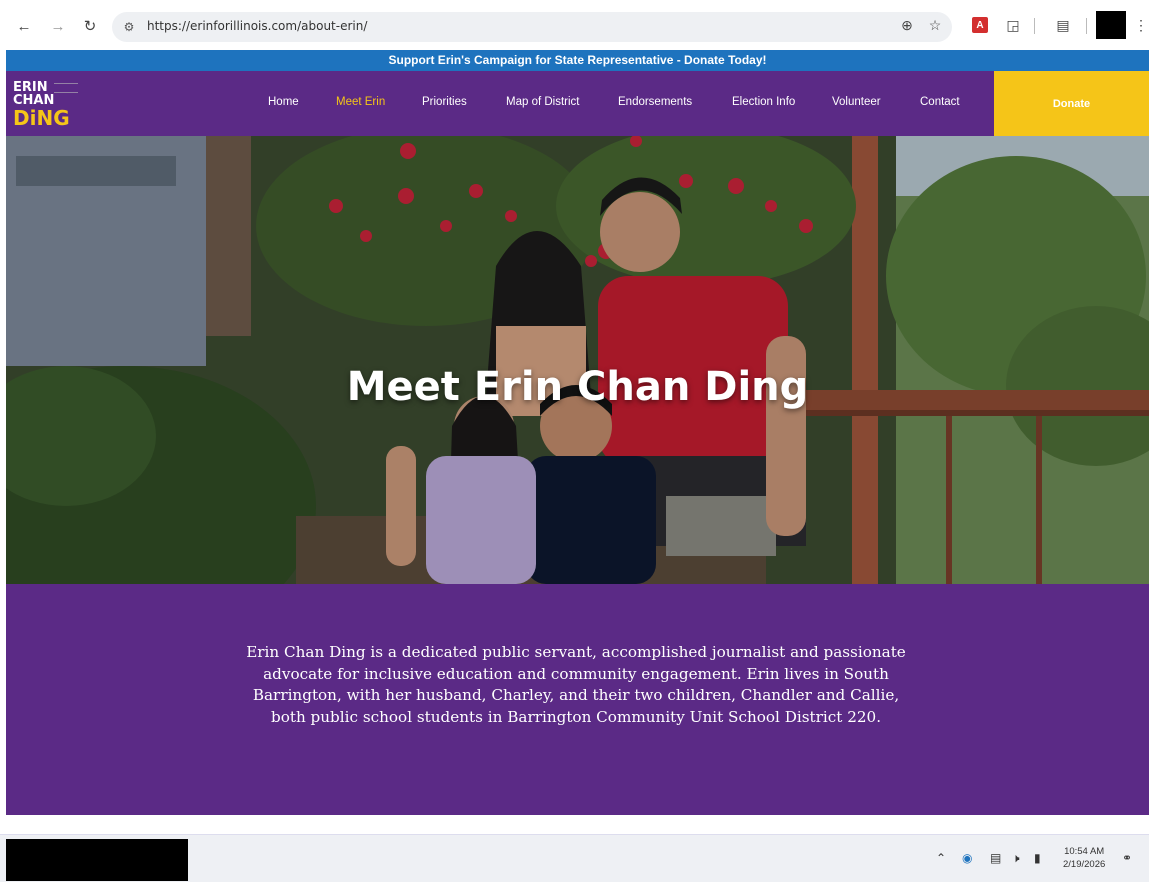 The width and height of the screenshot is (1149, 882). What do you see at coordinates (129, 27) in the screenshot?
I see `site-settings-icon: ⚙` at bounding box center [129, 27].